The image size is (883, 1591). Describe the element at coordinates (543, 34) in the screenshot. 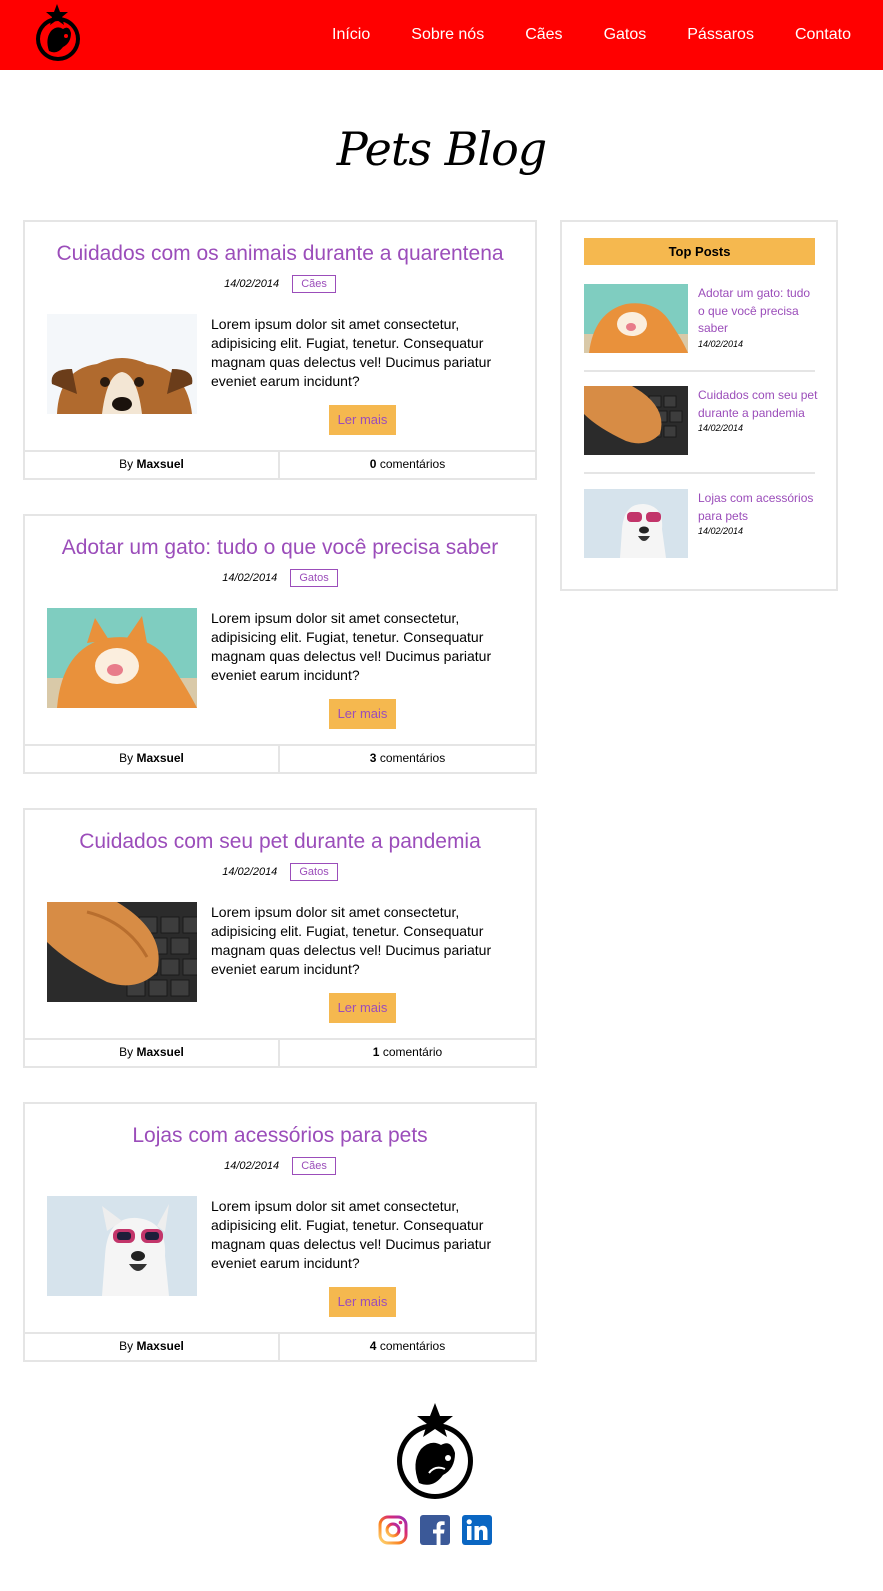

I see `nav-link-caes: Cães` at that location.